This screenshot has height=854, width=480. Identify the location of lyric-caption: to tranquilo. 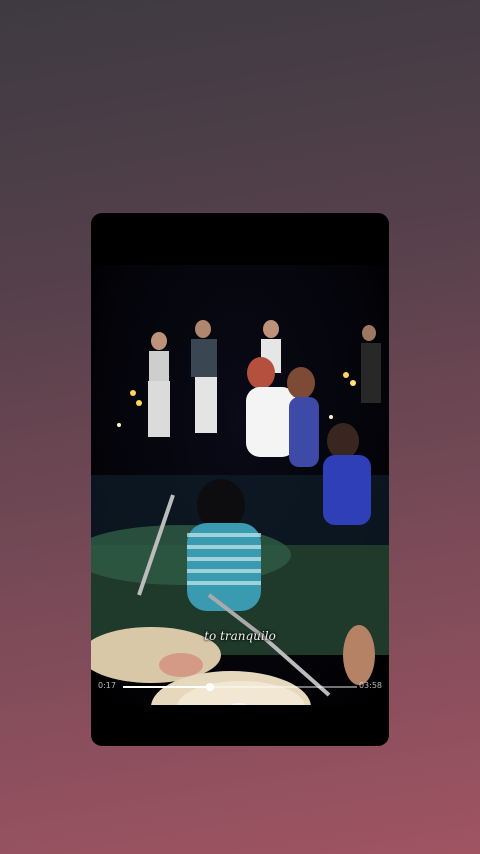
(240, 636).